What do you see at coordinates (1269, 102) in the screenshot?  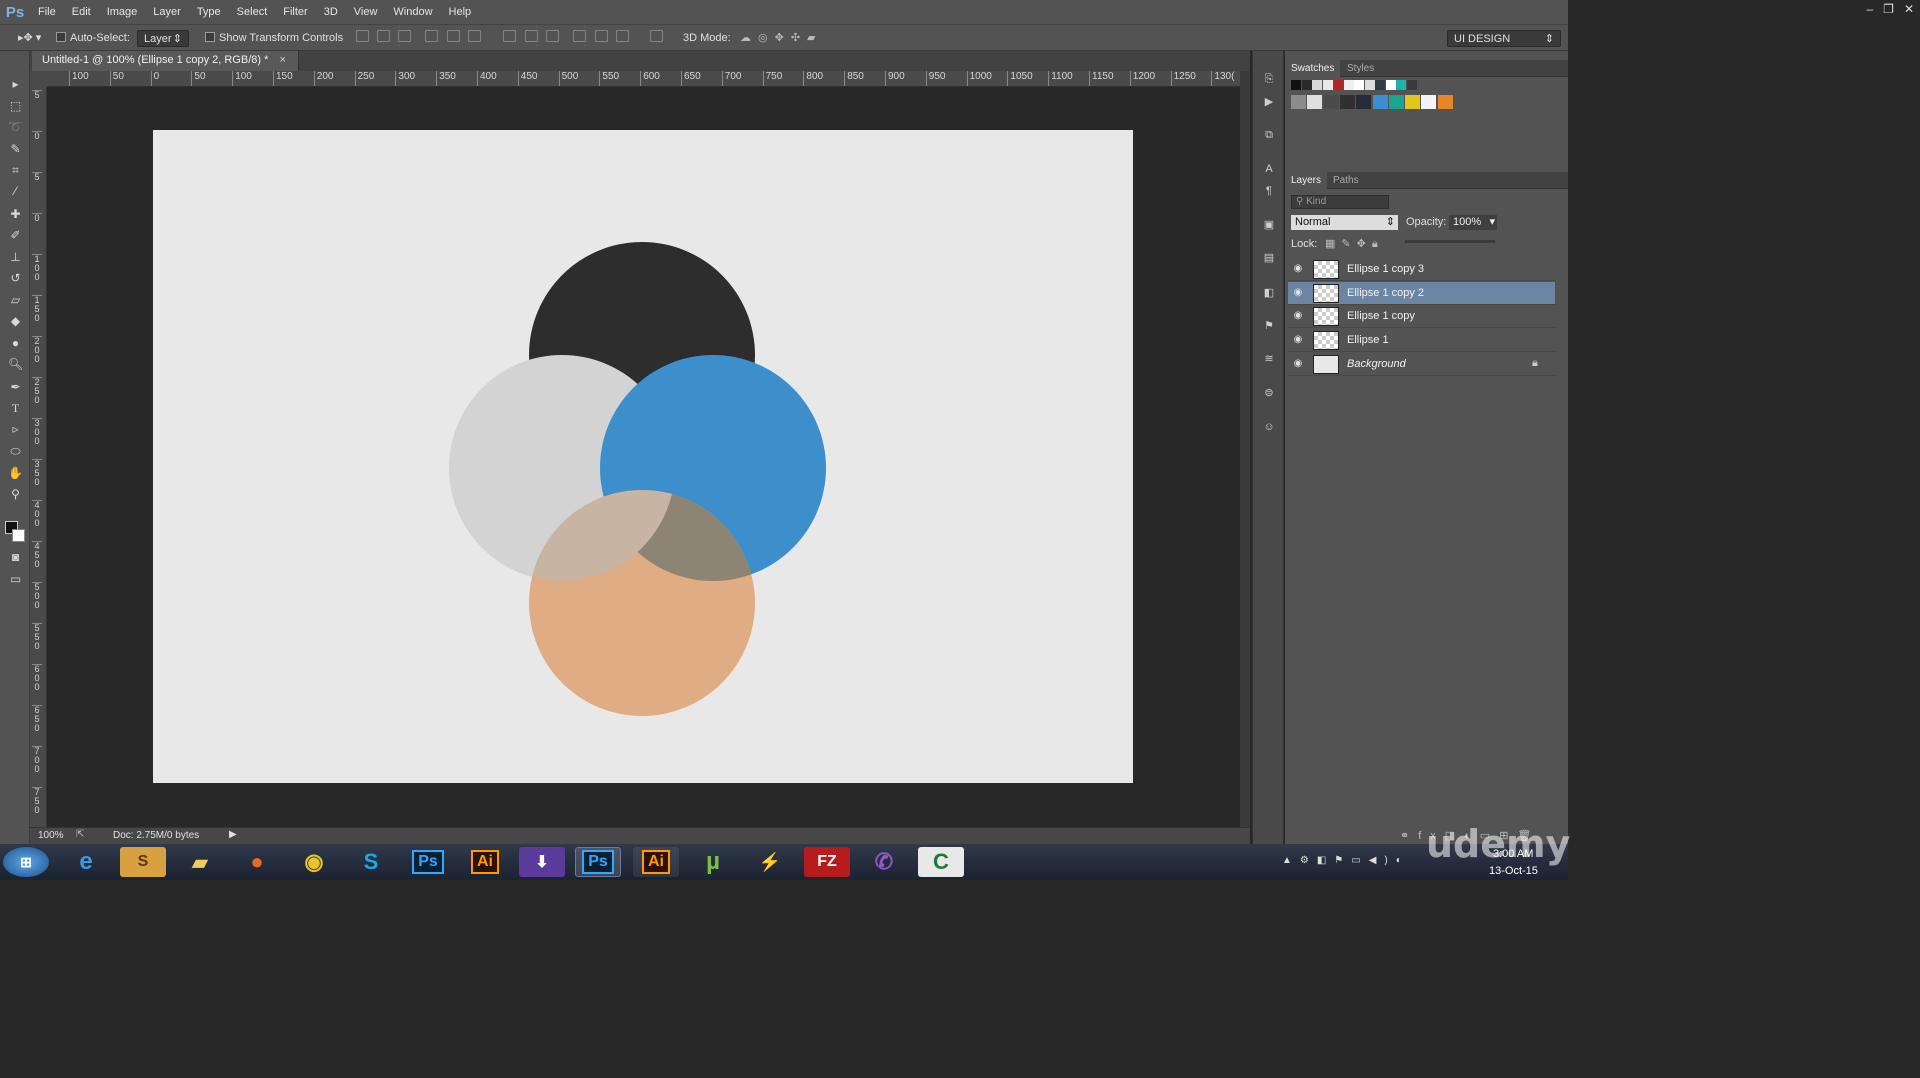 I see `actions-play-icon: ▶` at bounding box center [1269, 102].